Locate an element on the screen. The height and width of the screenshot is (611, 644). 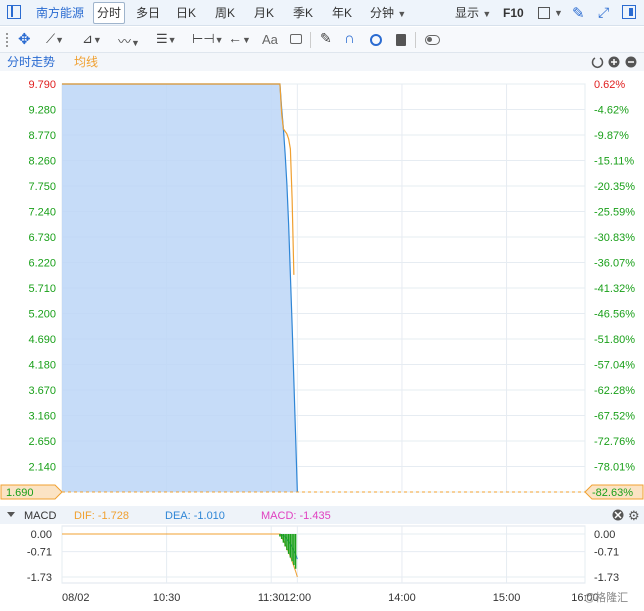
crosshair-icon: ✥ is located at coordinates (24, 39).